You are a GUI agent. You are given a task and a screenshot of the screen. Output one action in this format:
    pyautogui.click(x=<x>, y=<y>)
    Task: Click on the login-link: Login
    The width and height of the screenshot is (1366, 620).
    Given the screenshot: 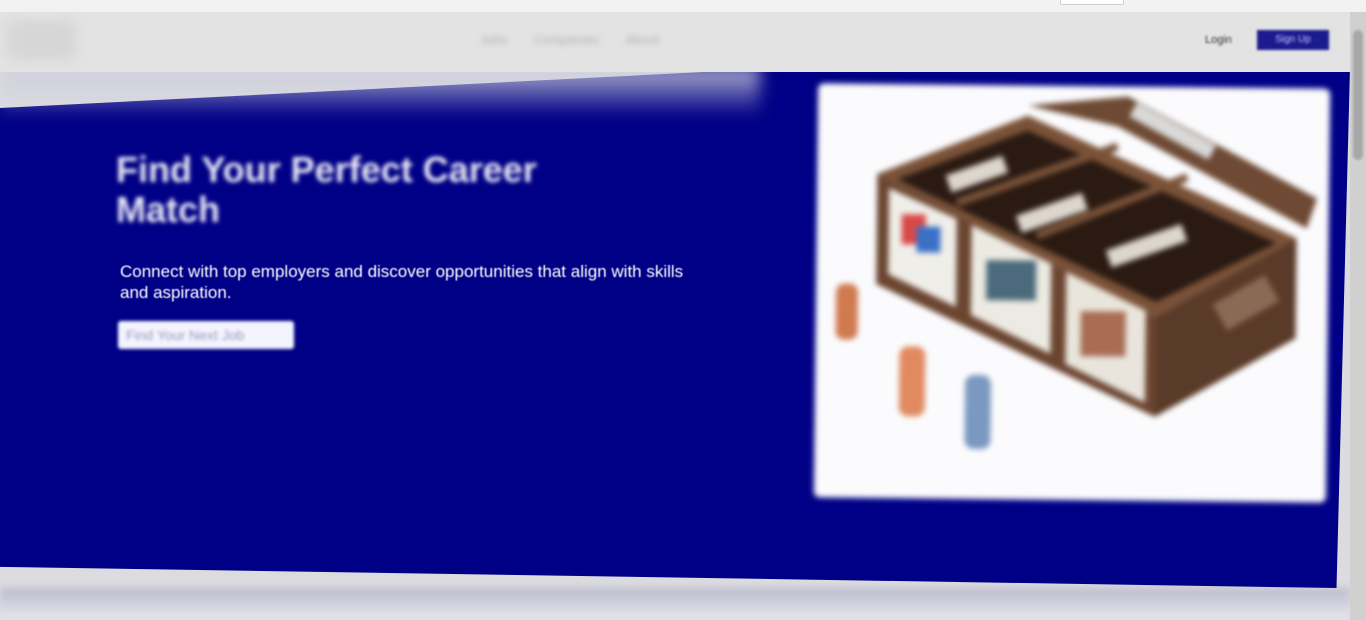 What is the action you would take?
    pyautogui.click(x=1218, y=40)
    